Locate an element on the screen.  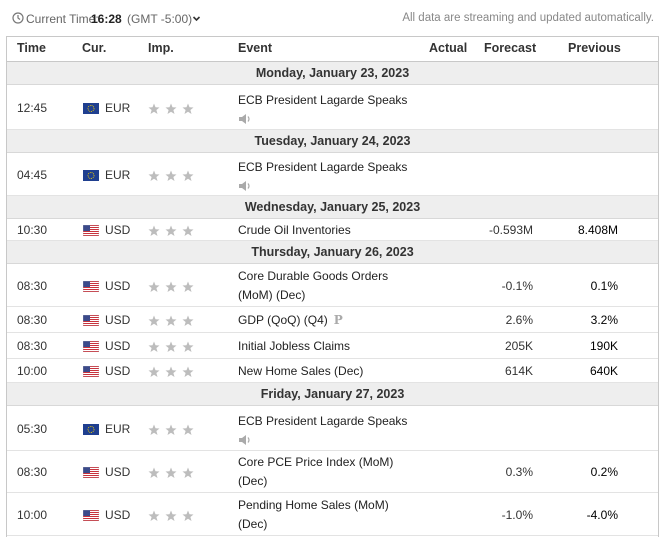
table-row: 04:45 EUR ECB President Lagarde Speaks is located at coordinates (332, 174).